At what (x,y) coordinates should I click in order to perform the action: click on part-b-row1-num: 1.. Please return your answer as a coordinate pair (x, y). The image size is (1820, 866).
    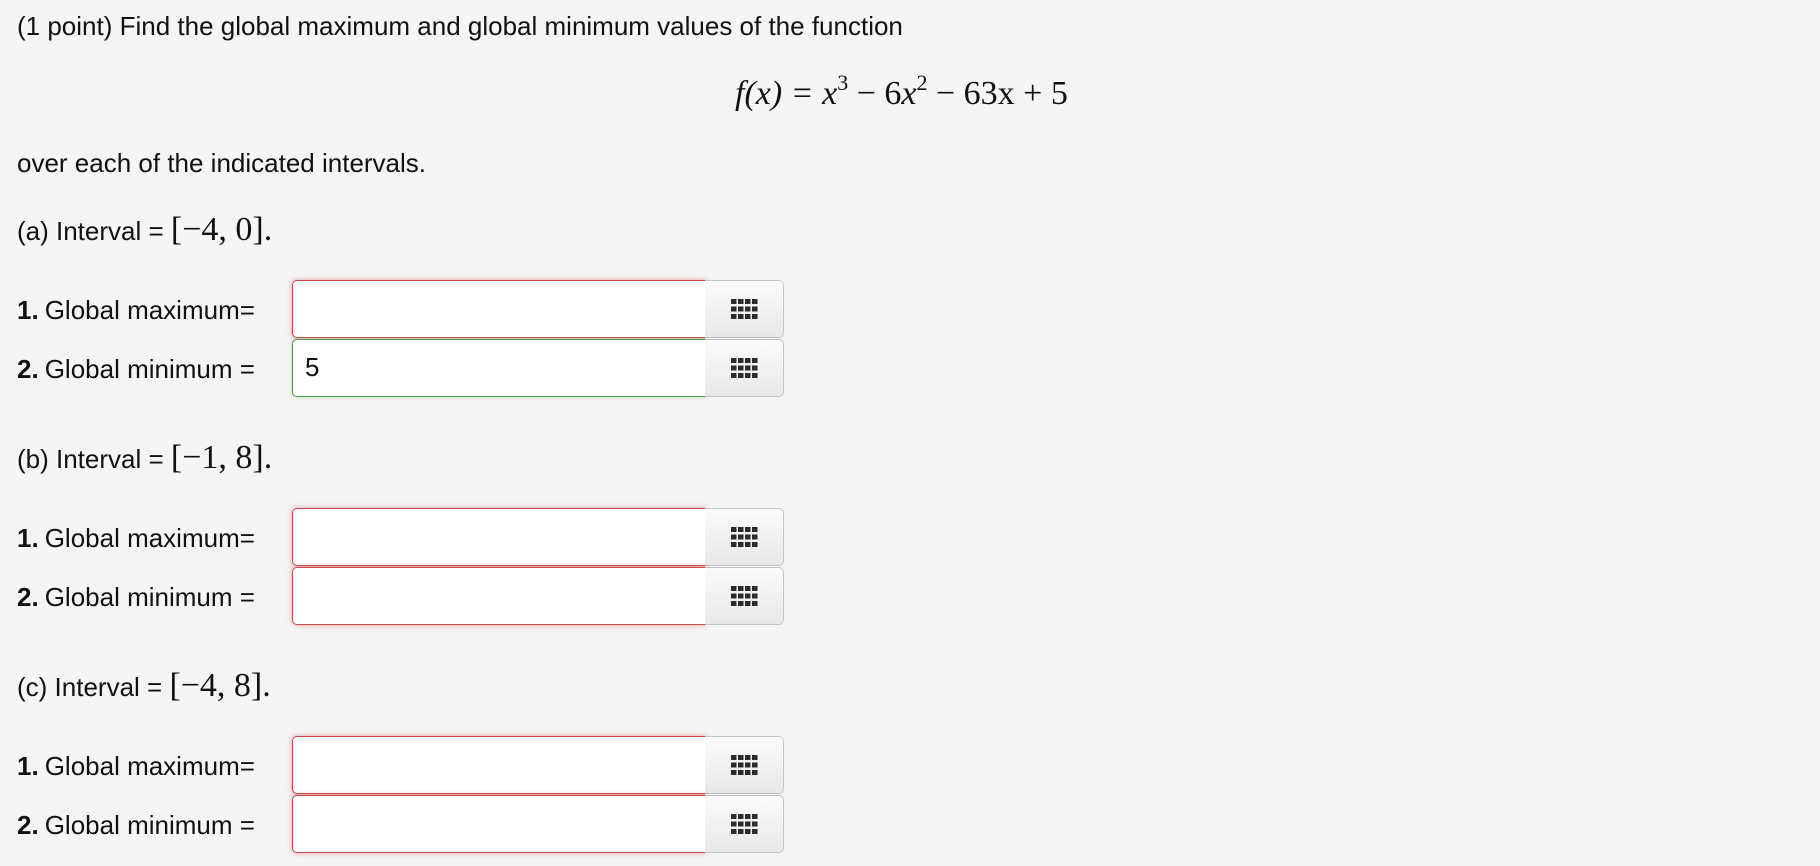
    Looking at the image, I should click on (28, 538).